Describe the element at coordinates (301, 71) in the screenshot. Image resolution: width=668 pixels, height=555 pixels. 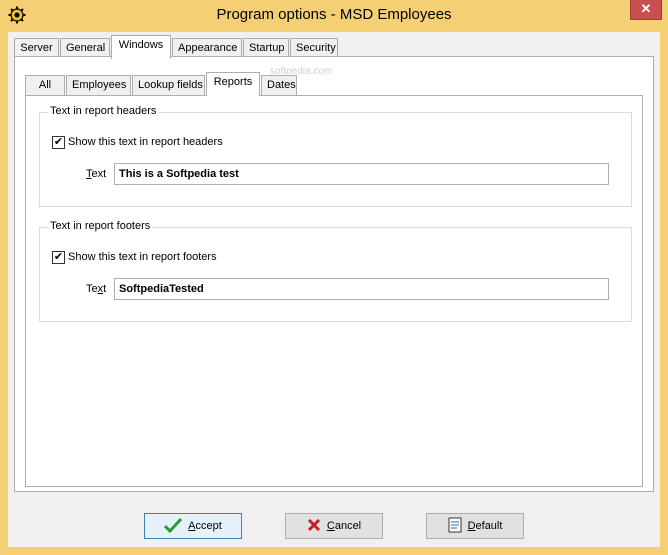
I see `watermark: softpedia.com` at that location.